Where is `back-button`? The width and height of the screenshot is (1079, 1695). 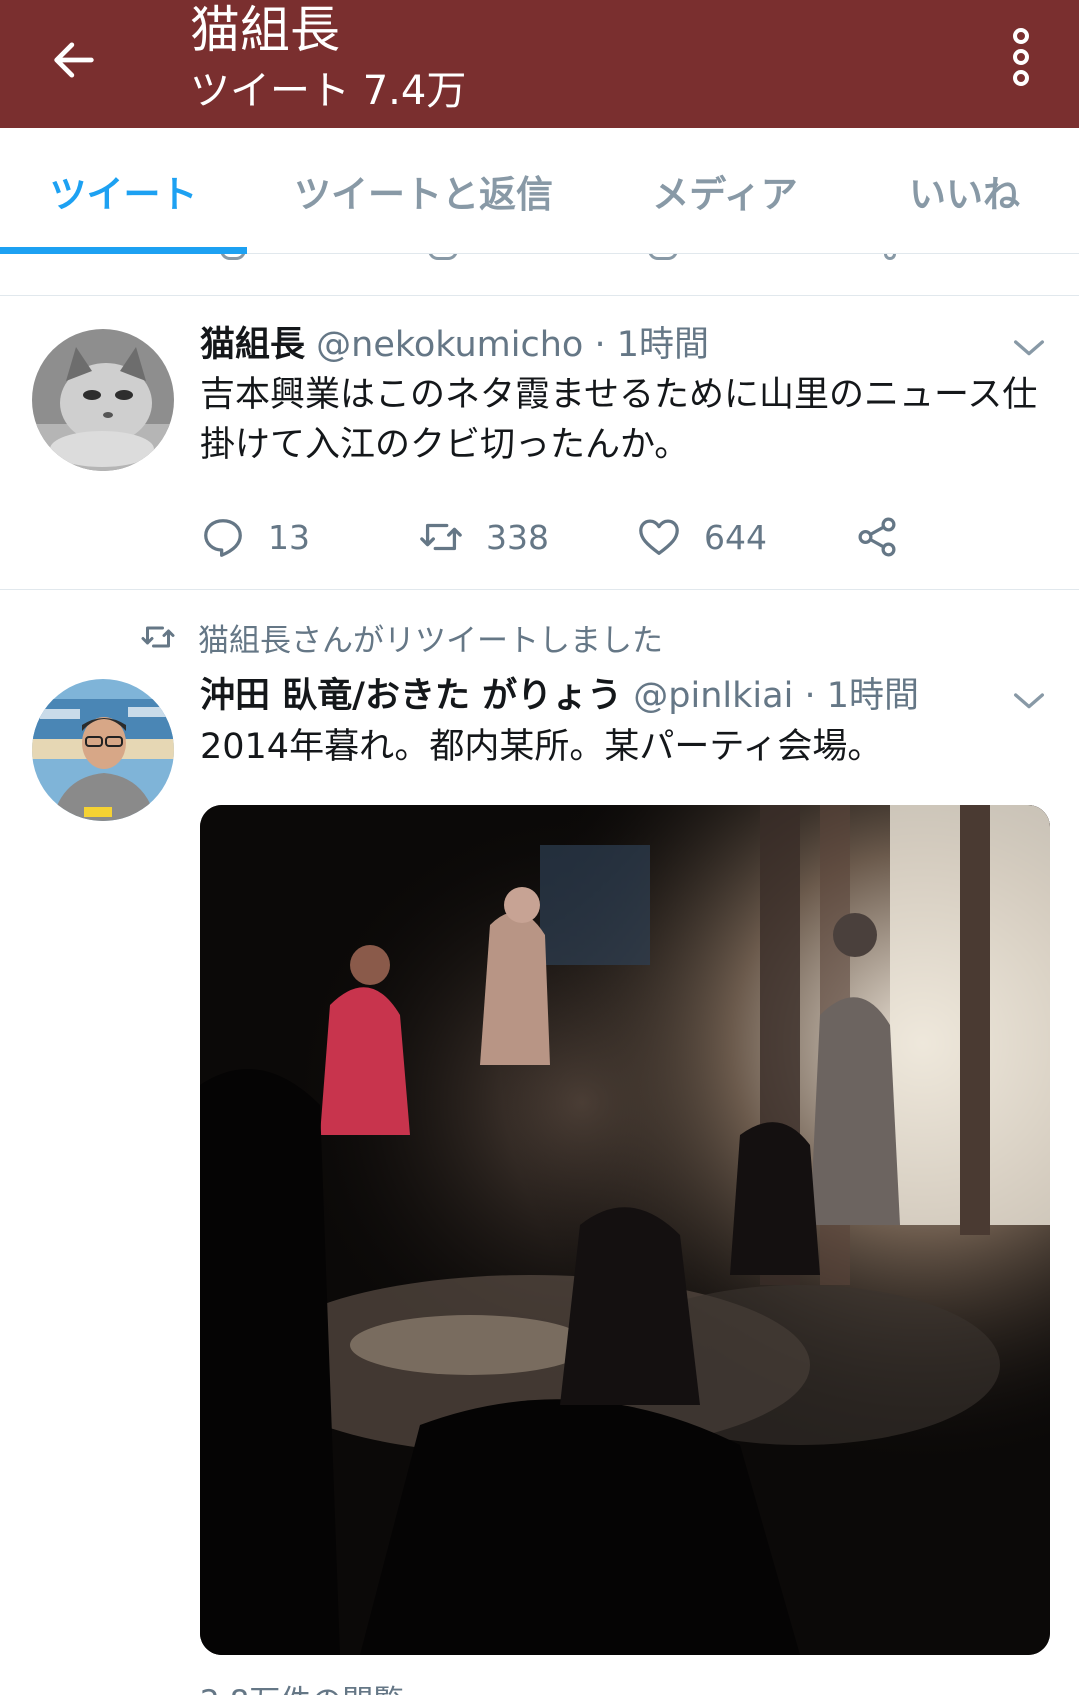 back-button is located at coordinates (74, 60).